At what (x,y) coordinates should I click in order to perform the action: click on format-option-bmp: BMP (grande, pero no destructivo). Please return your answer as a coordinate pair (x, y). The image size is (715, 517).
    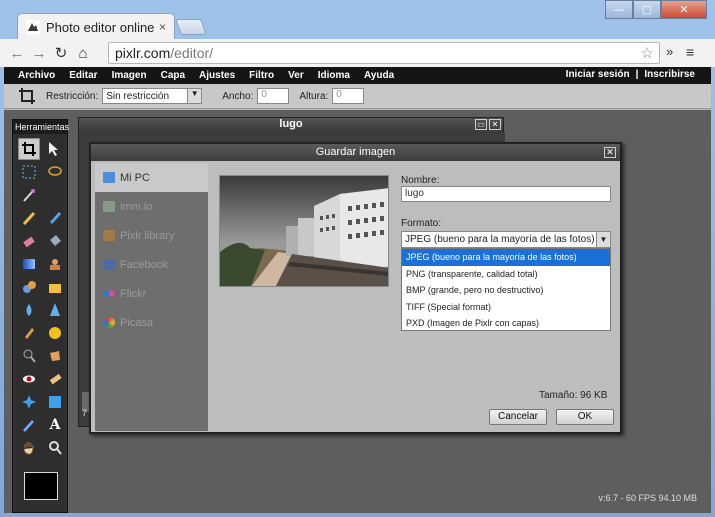
    Looking at the image, I should click on (506, 290).